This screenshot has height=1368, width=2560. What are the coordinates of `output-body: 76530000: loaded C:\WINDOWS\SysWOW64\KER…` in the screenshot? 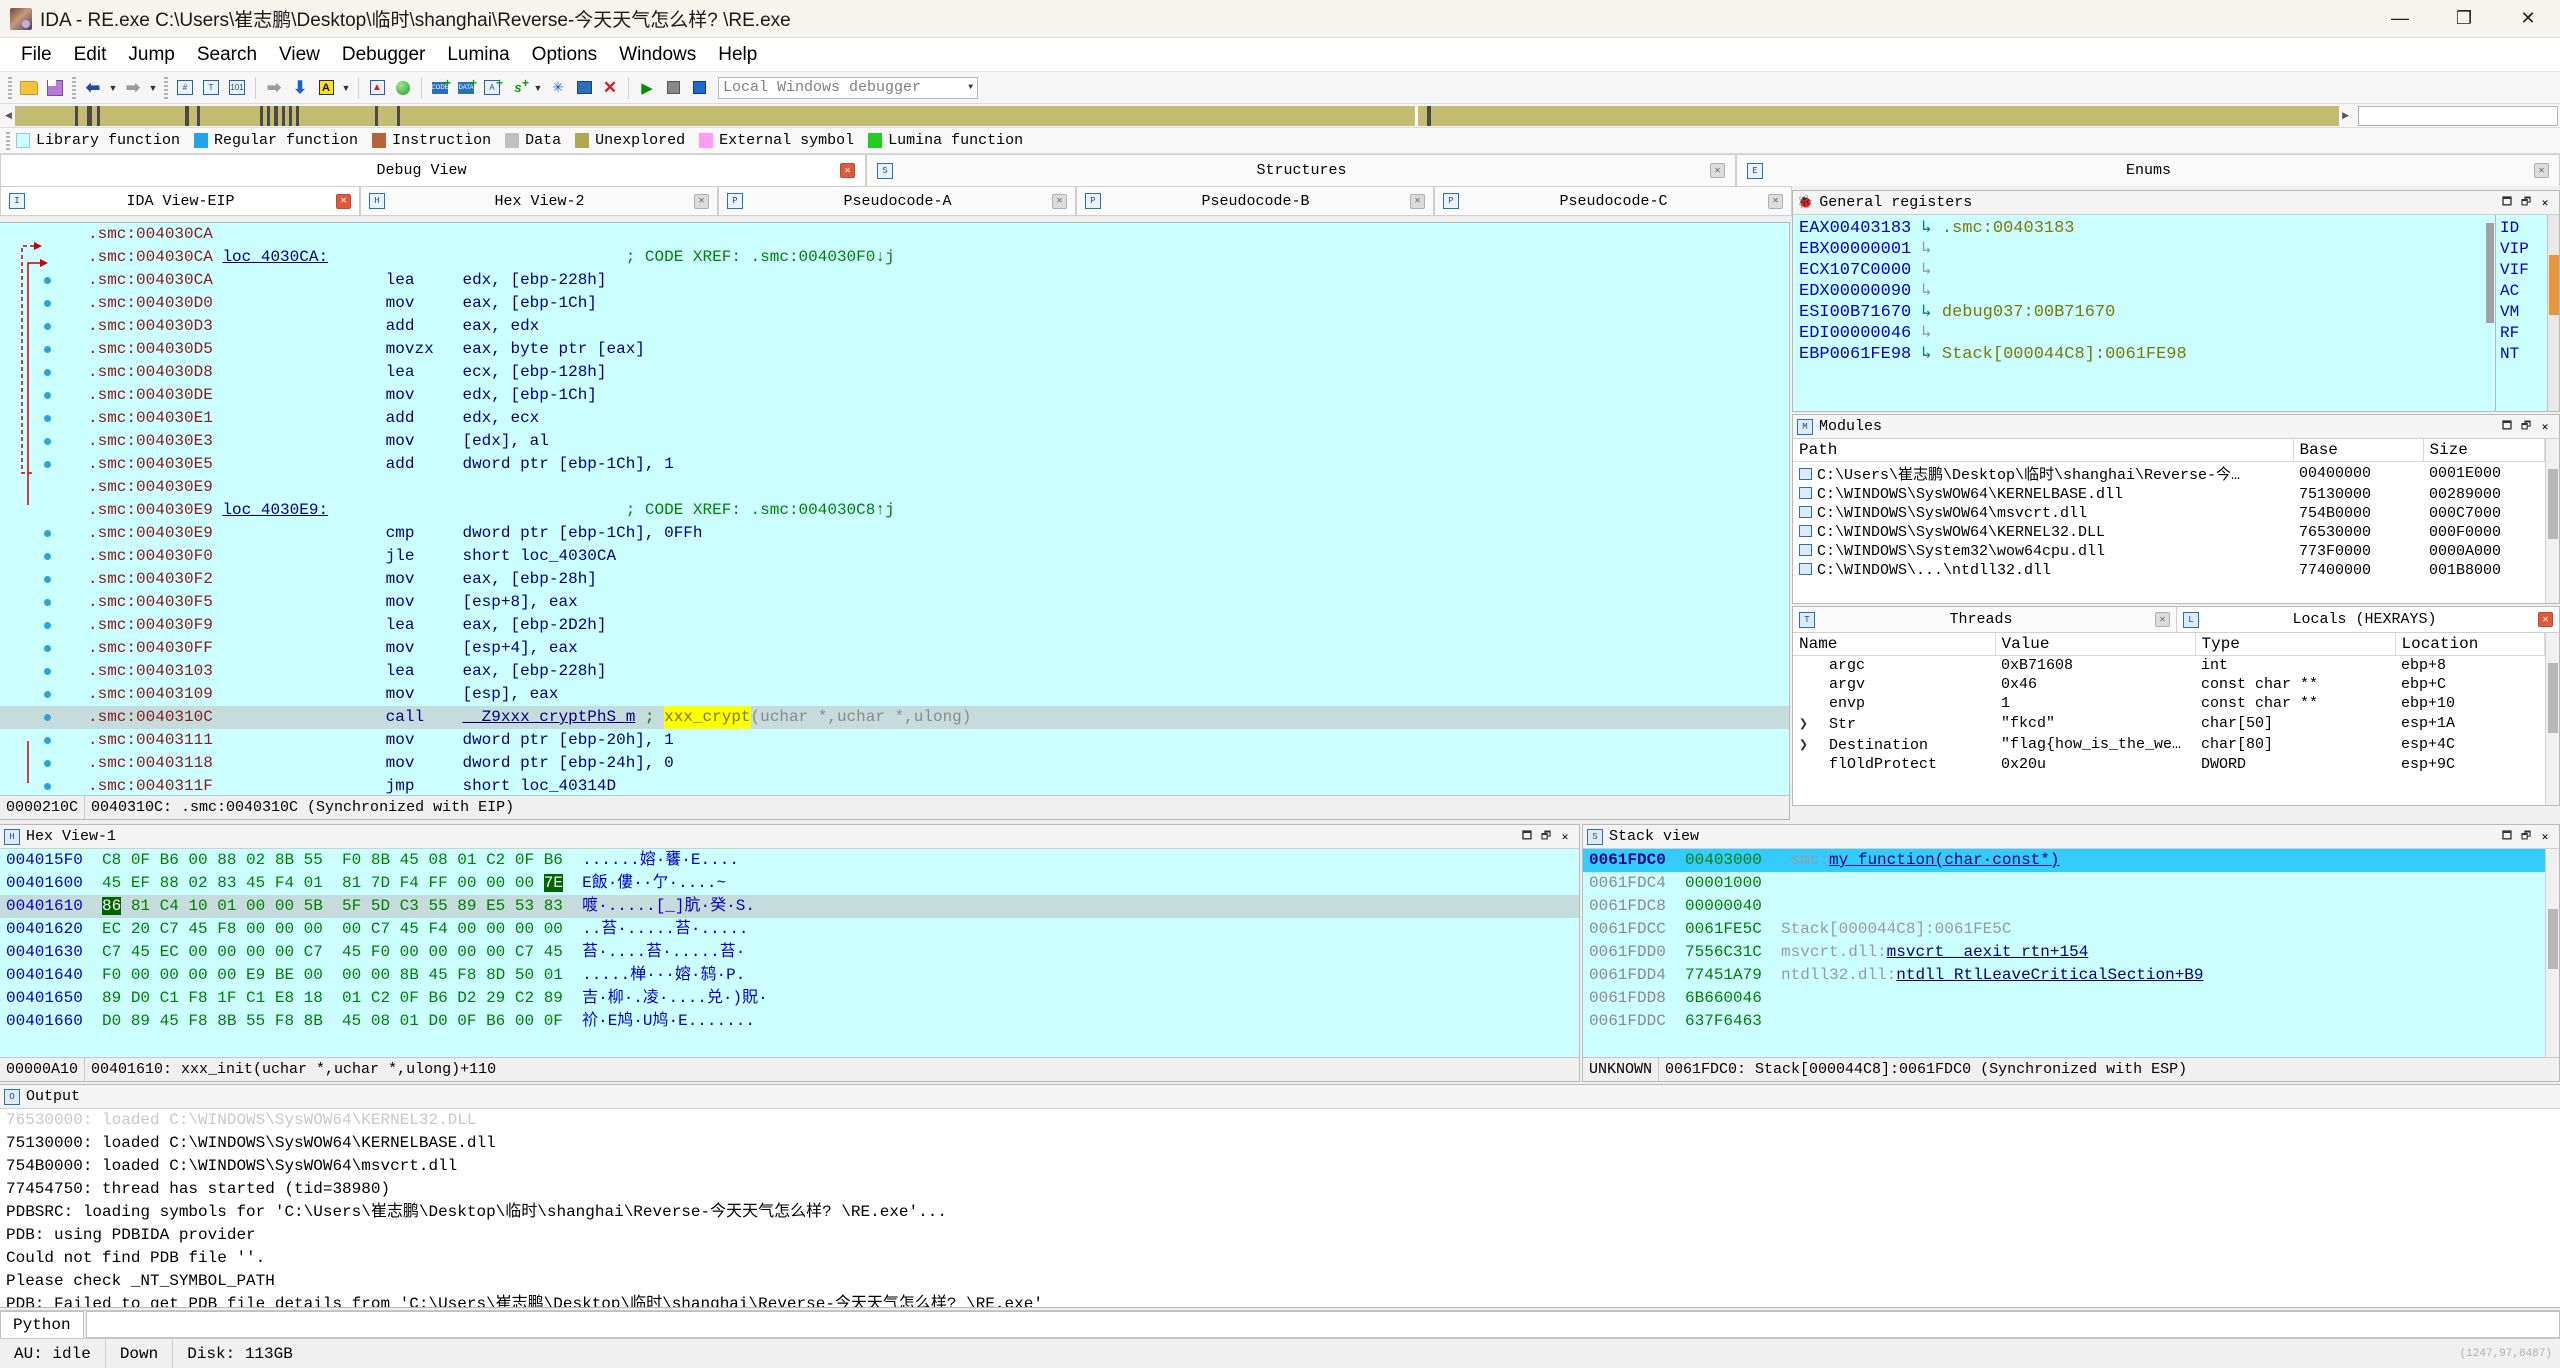 It's located at (1280, 1208).